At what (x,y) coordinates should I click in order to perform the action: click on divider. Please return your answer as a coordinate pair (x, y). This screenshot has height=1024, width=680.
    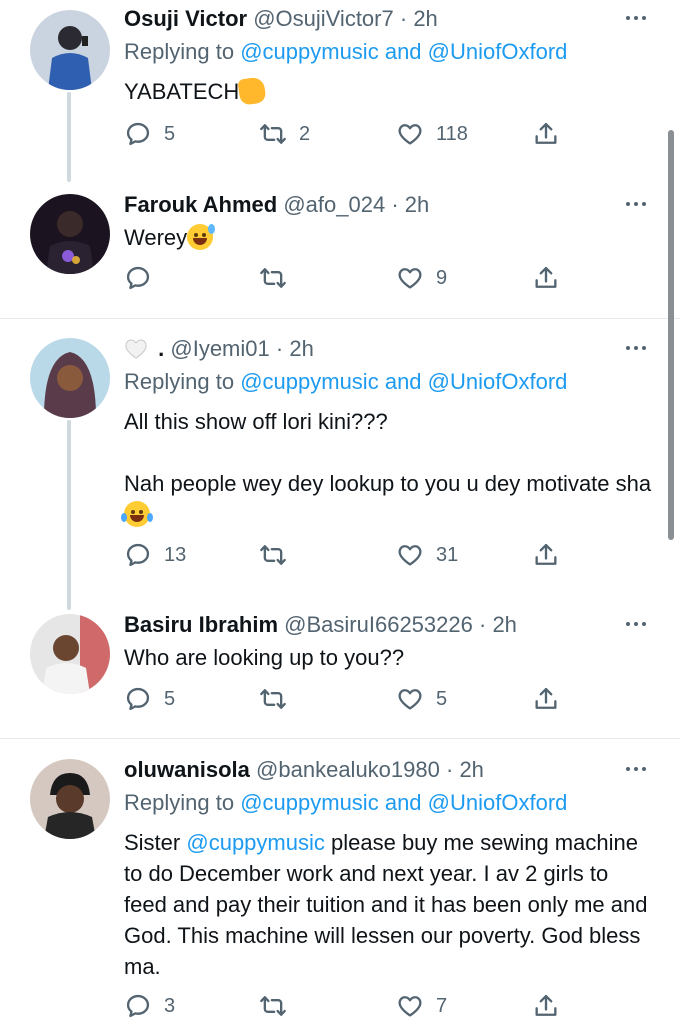
    Looking at the image, I should click on (340, 318).